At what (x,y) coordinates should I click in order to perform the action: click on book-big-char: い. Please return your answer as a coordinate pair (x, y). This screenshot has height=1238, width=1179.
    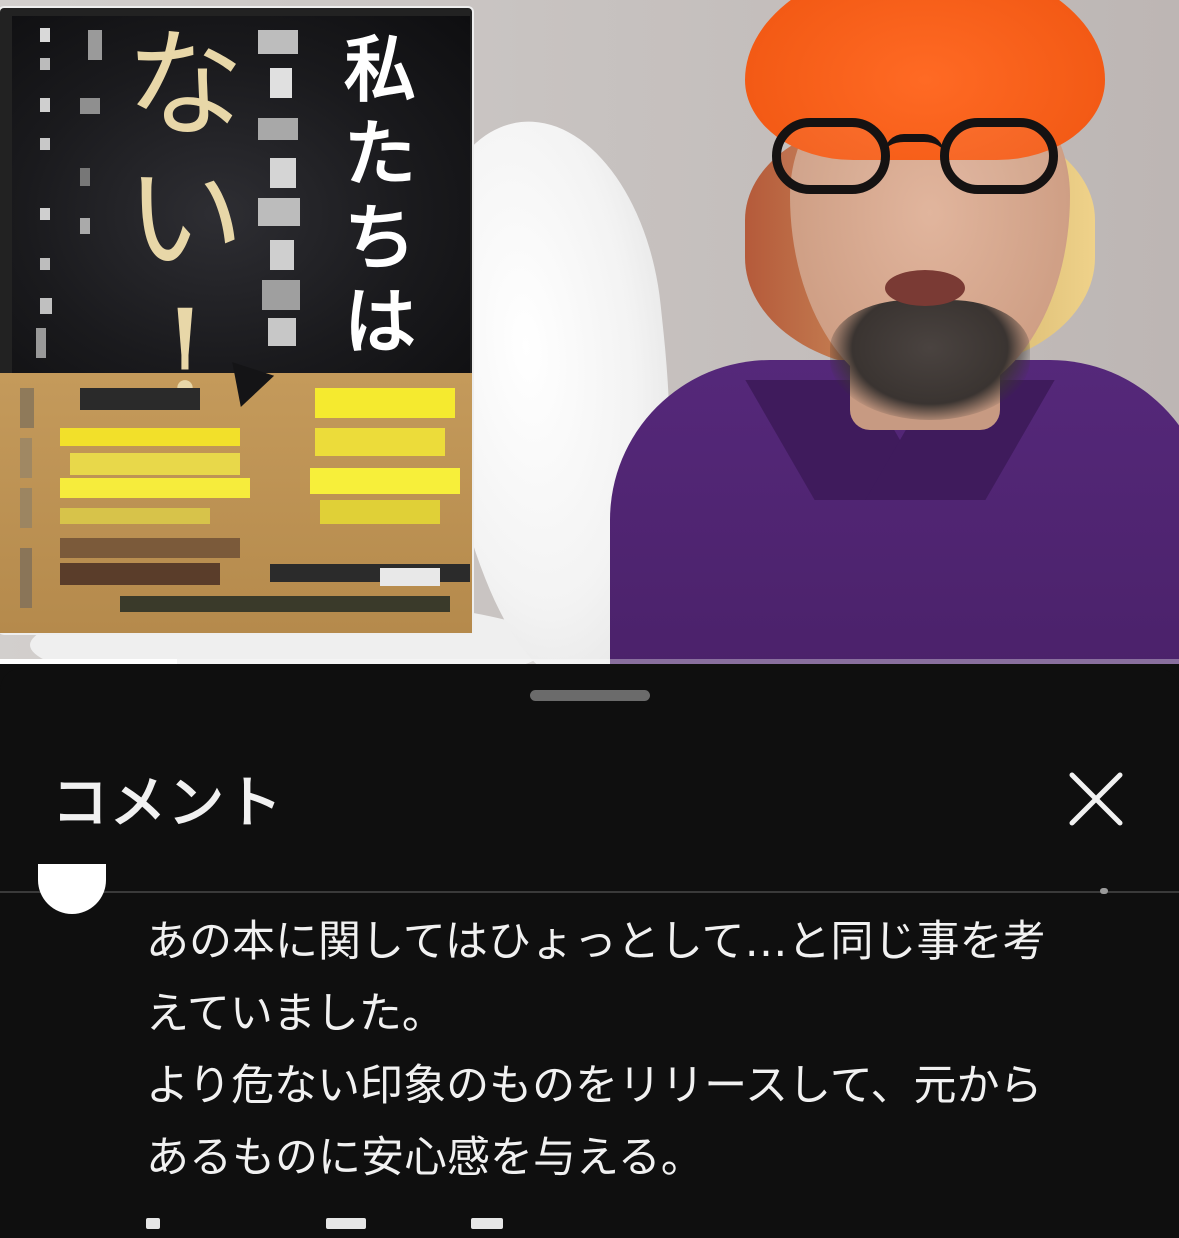
    Looking at the image, I should click on (184, 219).